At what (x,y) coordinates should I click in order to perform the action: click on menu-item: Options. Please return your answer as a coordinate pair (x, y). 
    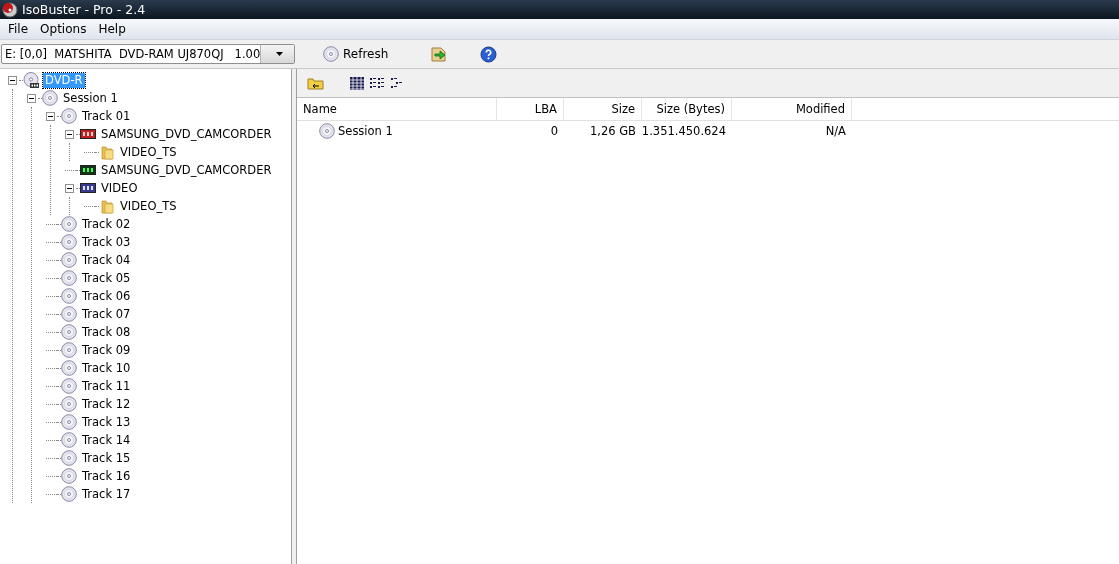
    Looking at the image, I should click on (63, 29).